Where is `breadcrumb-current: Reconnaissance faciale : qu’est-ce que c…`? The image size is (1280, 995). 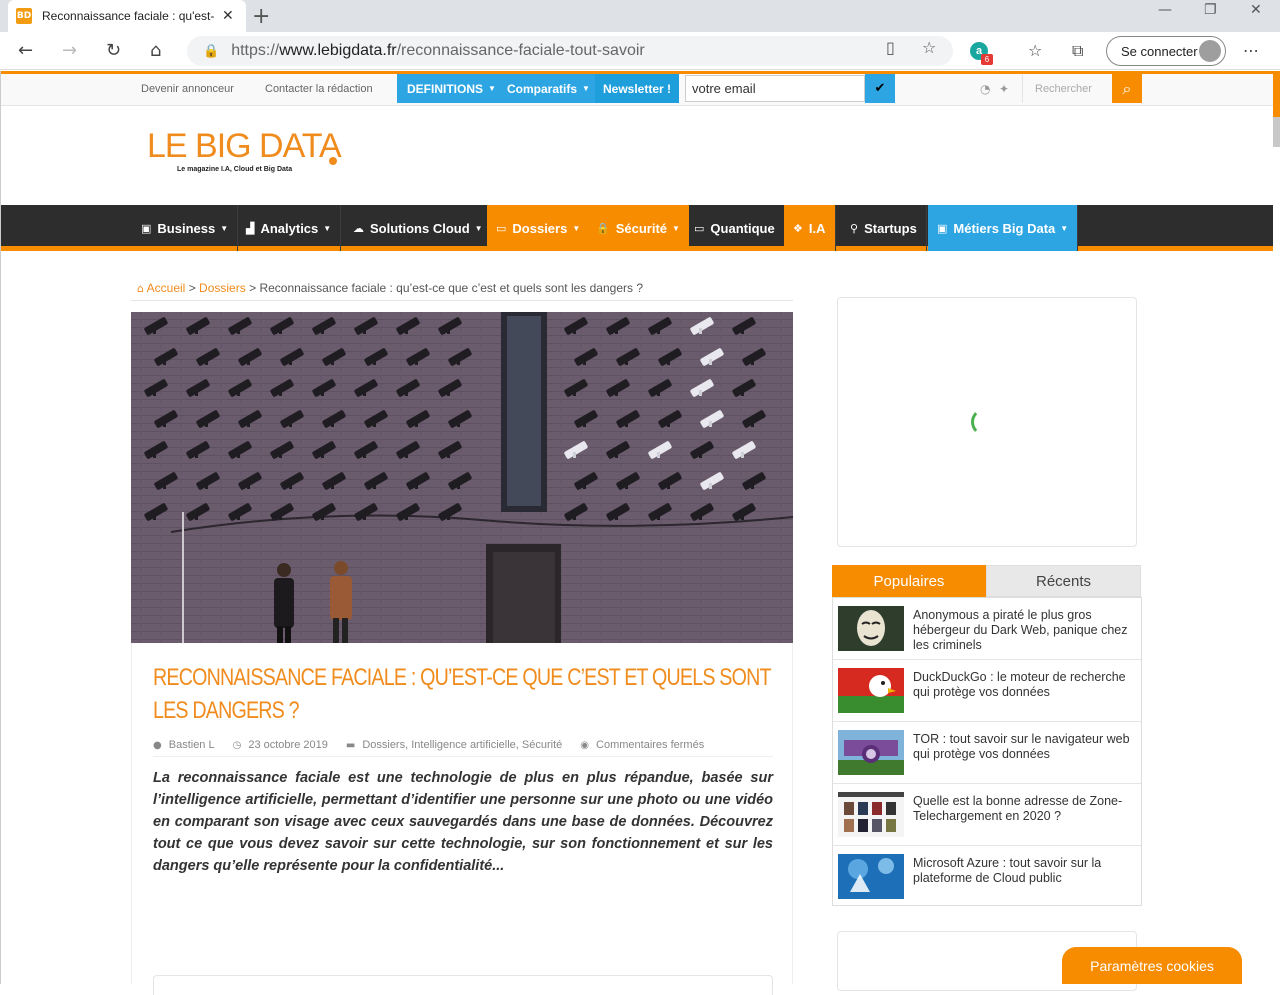 breadcrumb-current: Reconnaissance faciale : qu’est-ce que c… is located at coordinates (451, 288).